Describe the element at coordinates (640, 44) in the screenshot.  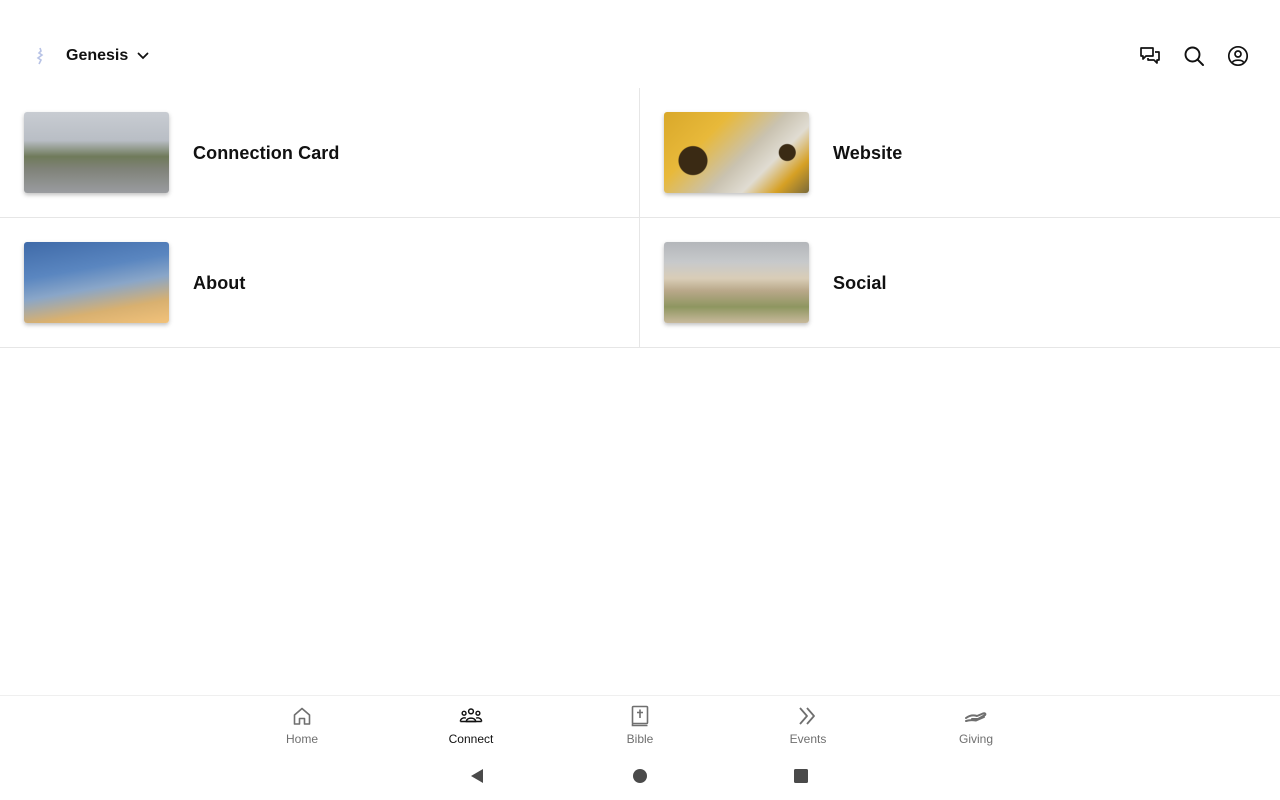
I see `top-app-bar: Genesis` at that location.